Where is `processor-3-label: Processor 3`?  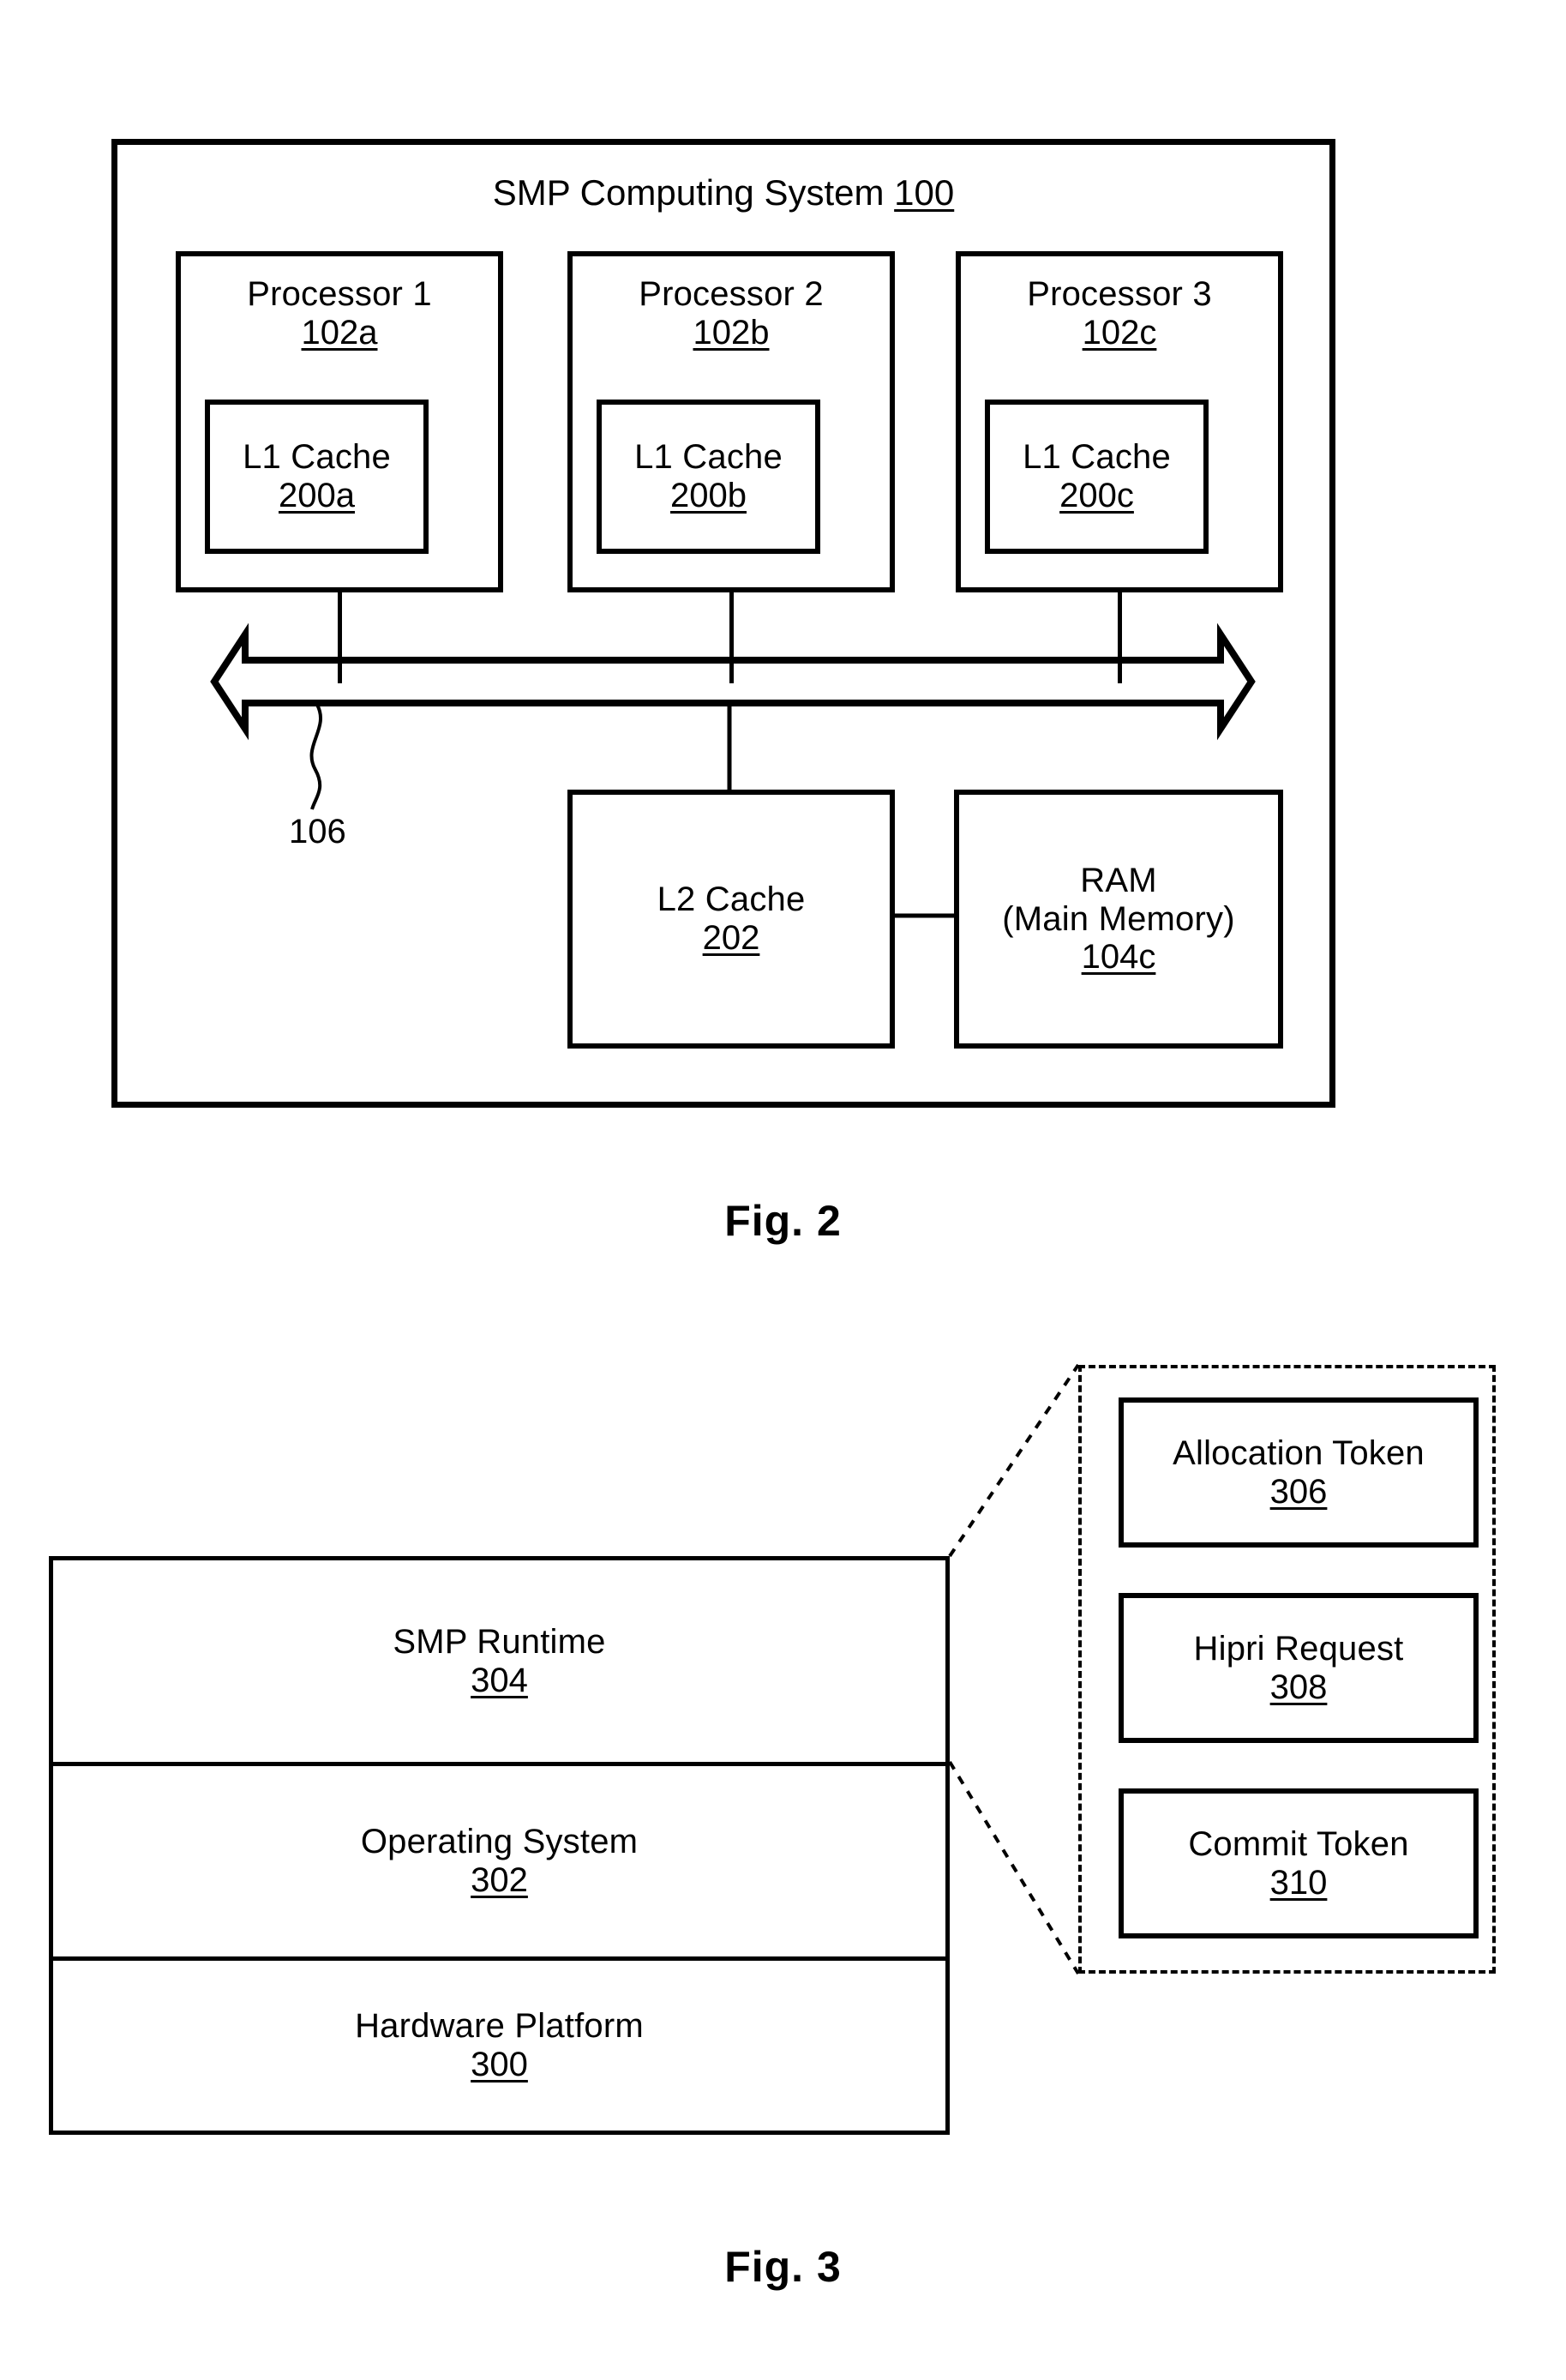 processor-3-label: Processor 3 is located at coordinates (1119, 294).